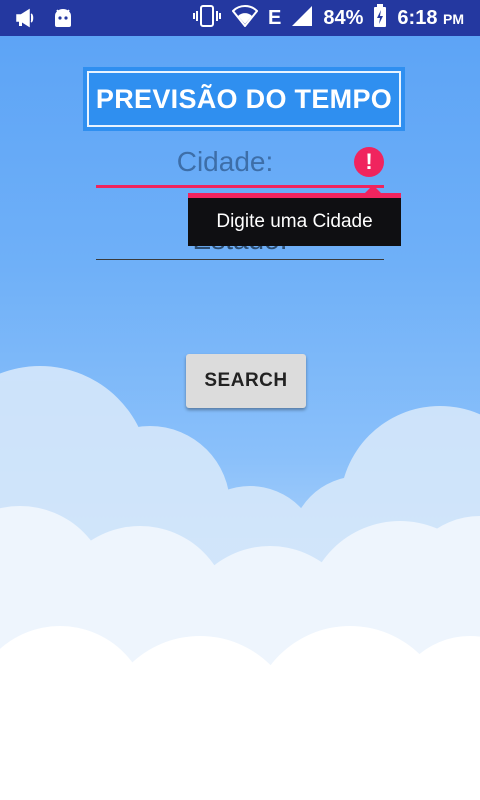  What do you see at coordinates (245, 18) in the screenshot?
I see `wifi-icon` at bounding box center [245, 18].